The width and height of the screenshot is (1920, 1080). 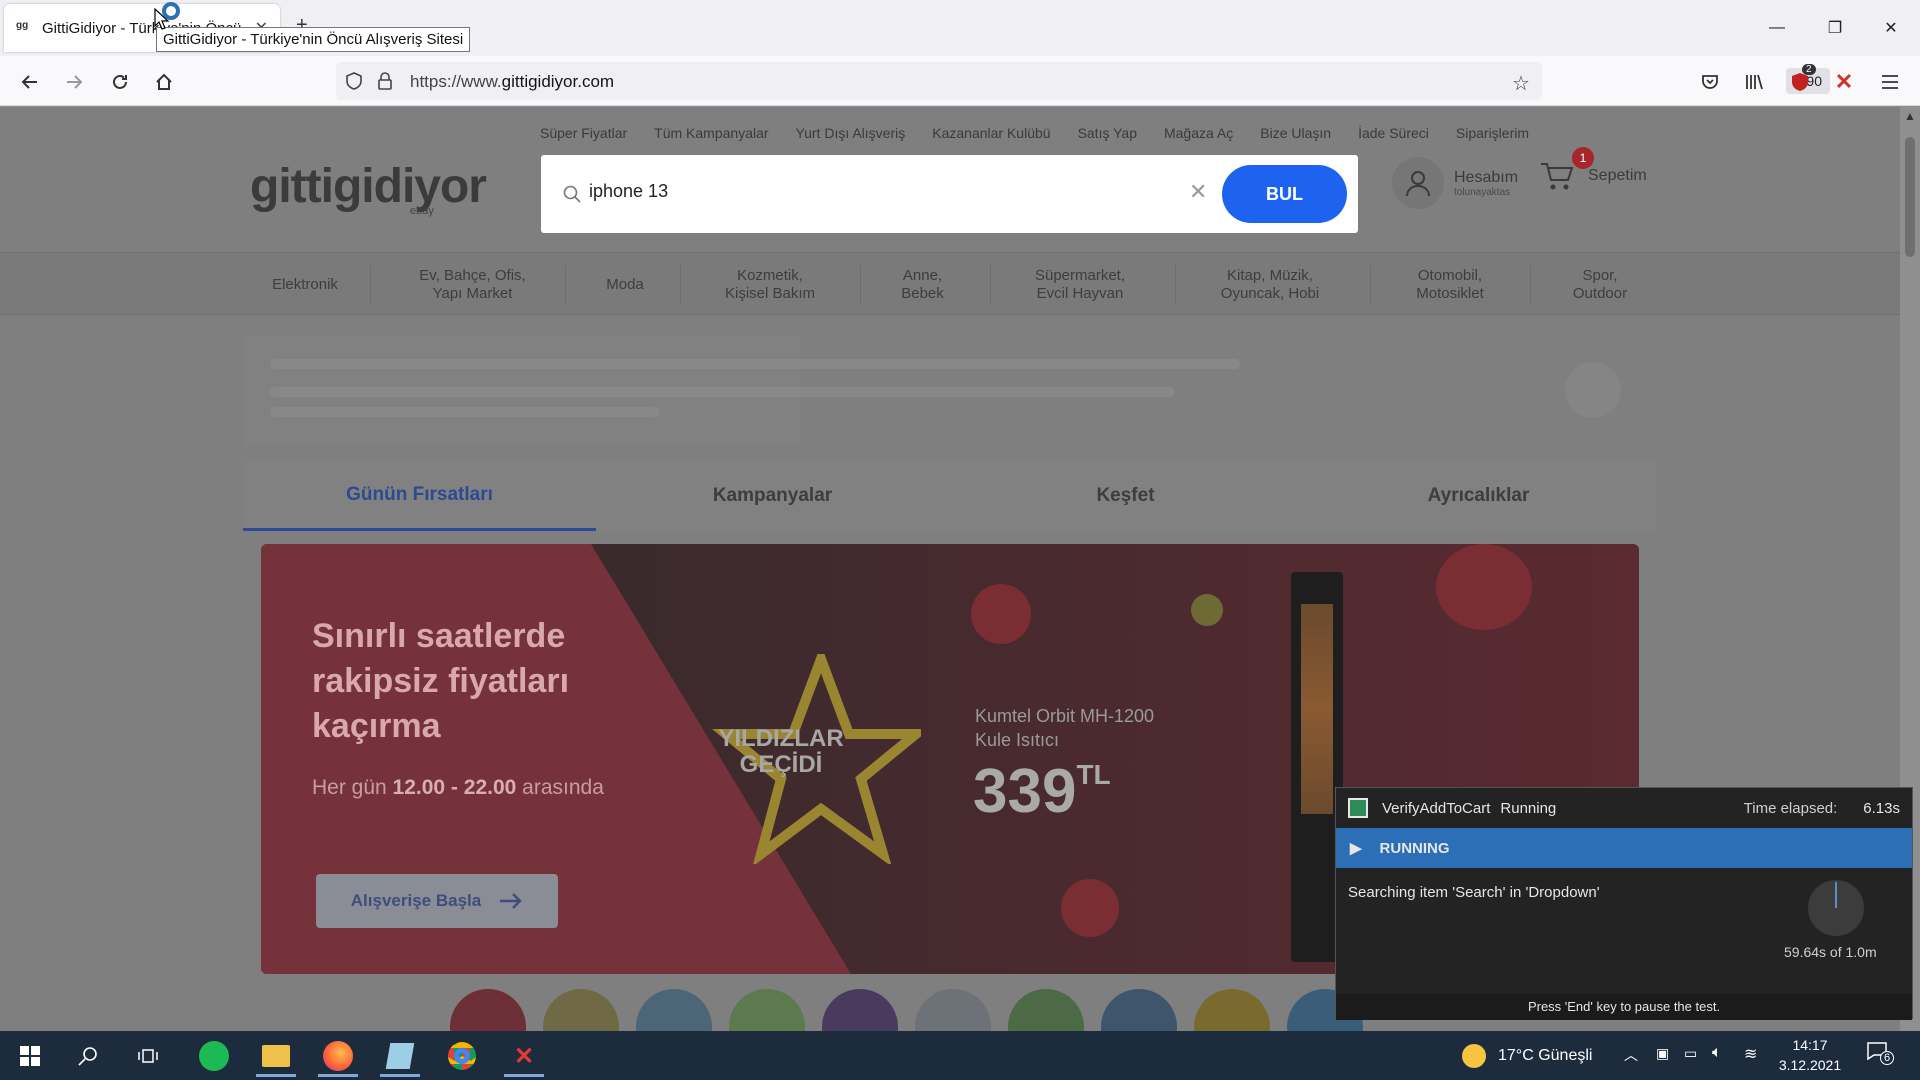 I want to click on site-logo: gittigidiyor, so click(x=368, y=186).